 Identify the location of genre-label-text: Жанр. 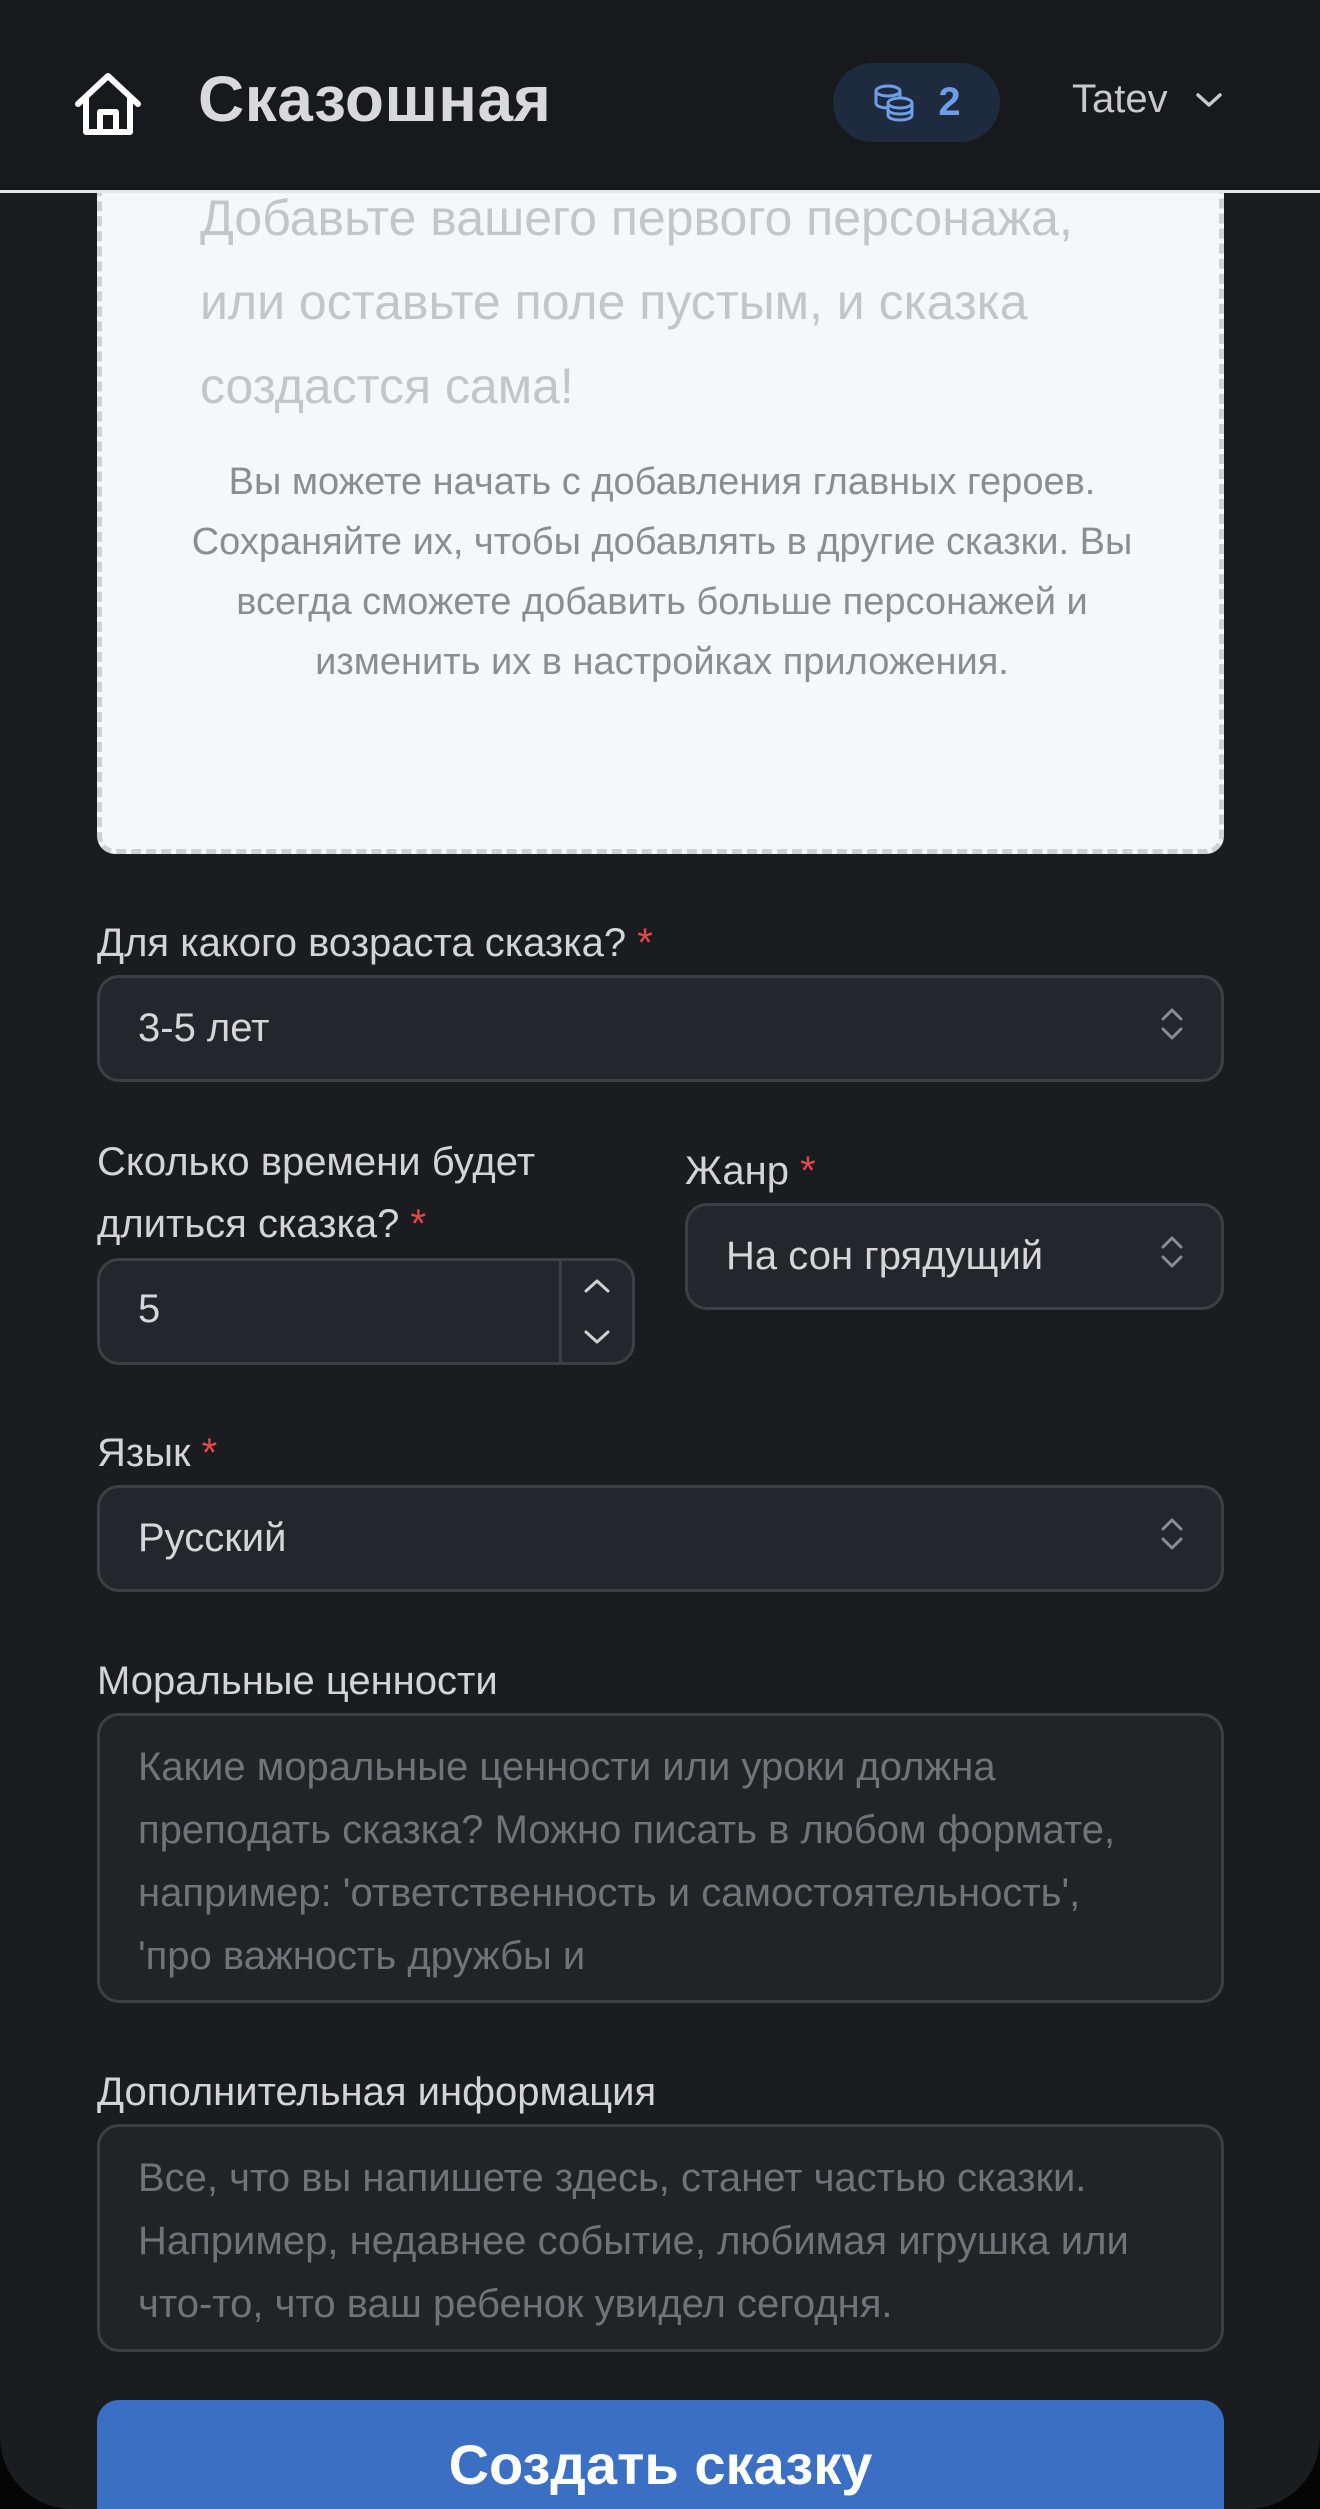
(737, 1171).